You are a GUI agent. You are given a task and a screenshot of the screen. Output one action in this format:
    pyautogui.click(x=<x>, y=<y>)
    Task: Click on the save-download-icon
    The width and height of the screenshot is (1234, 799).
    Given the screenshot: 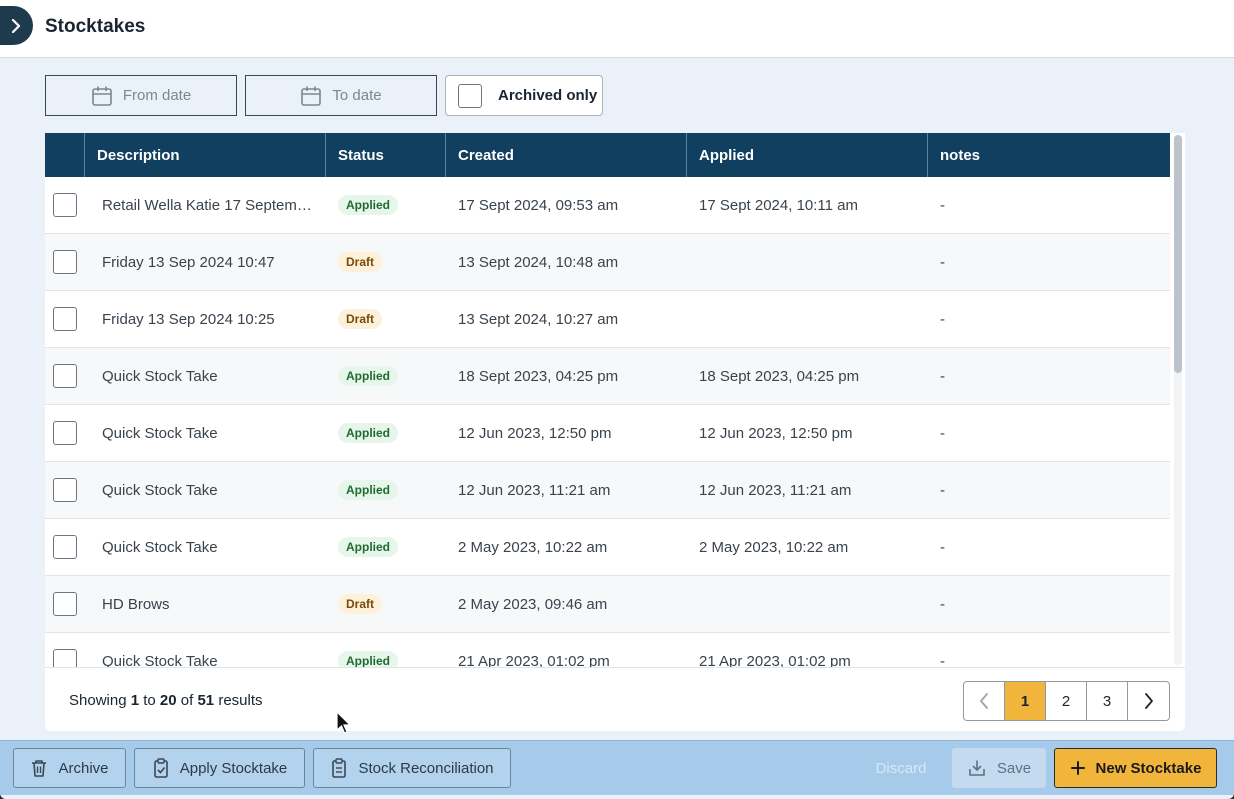 What is the action you would take?
    pyautogui.click(x=977, y=768)
    